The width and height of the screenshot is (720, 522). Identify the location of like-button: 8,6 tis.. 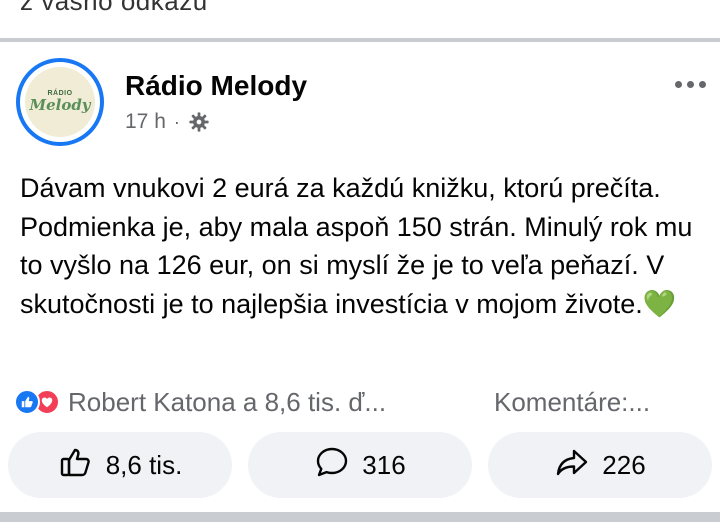
(120, 465).